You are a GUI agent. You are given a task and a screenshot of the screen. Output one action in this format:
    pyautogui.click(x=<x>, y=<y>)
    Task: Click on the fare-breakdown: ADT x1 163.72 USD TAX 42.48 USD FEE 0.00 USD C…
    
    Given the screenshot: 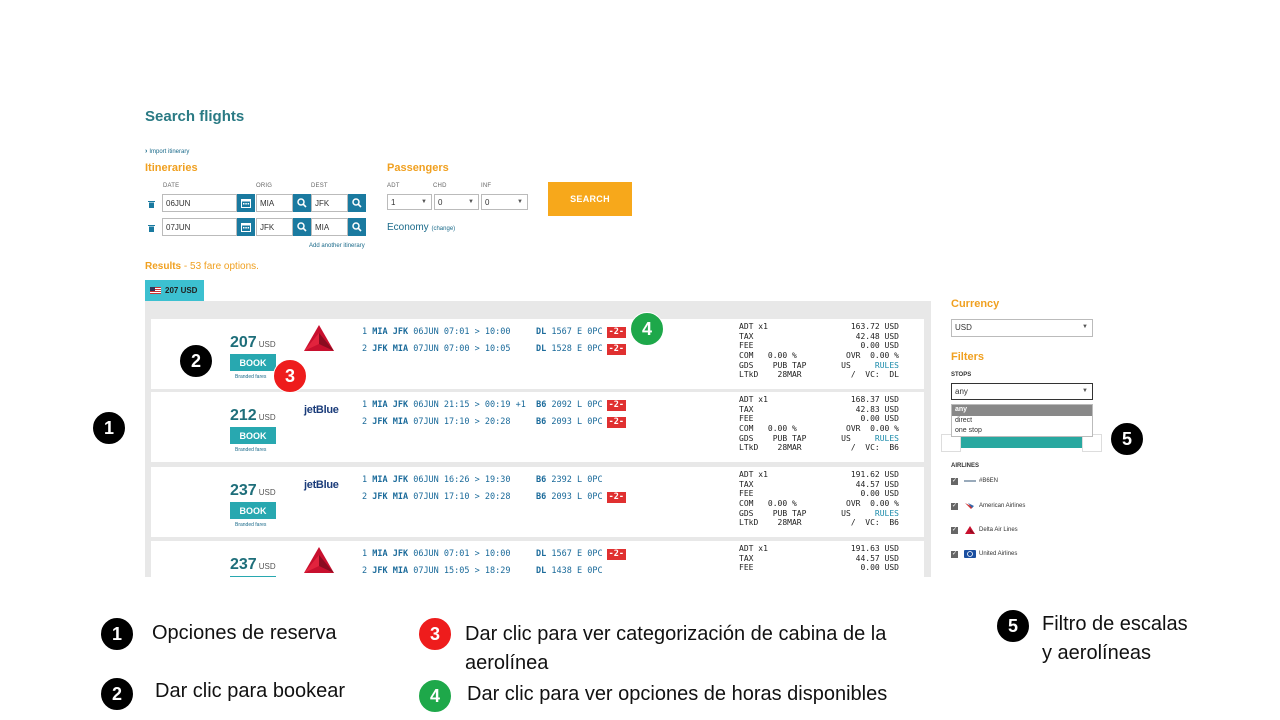 What is the action you would take?
    pyautogui.click(x=819, y=351)
    